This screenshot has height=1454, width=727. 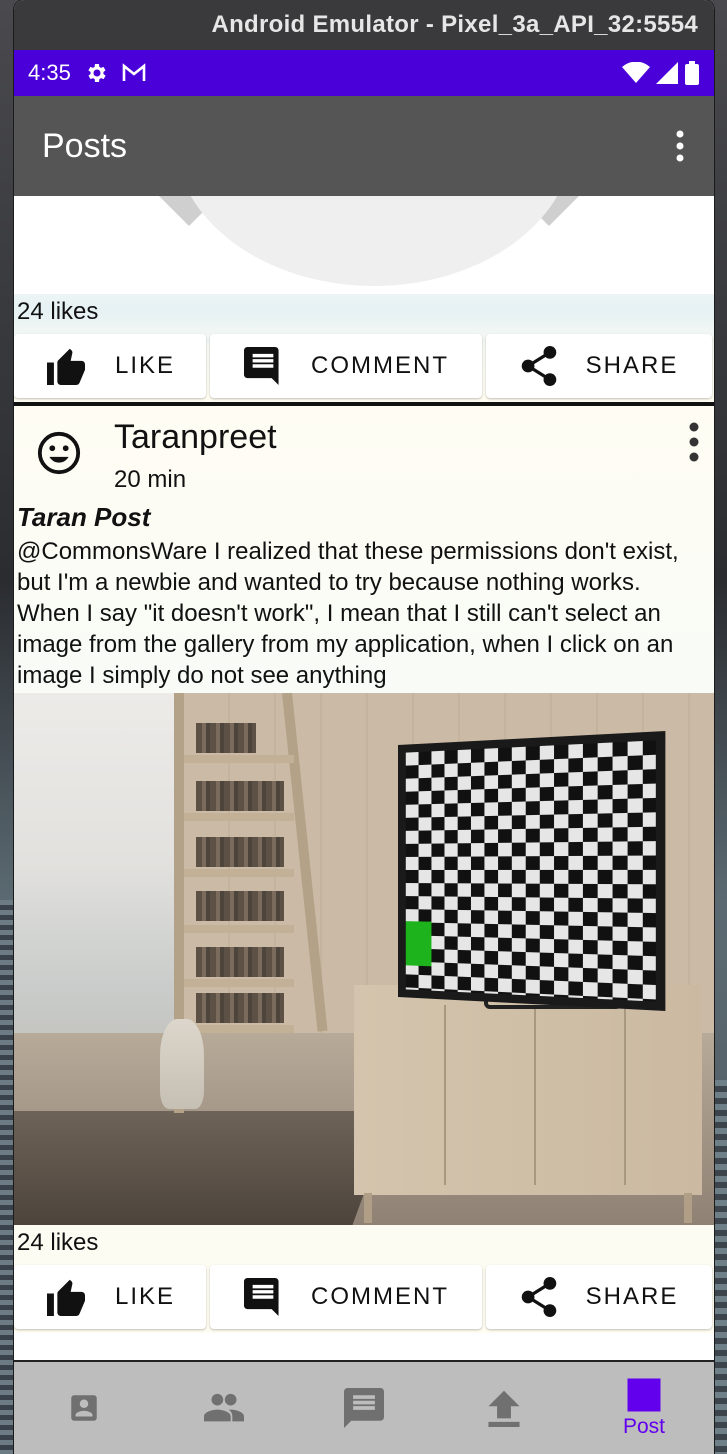 I want to click on nav-item-upload, so click(x=504, y=1408).